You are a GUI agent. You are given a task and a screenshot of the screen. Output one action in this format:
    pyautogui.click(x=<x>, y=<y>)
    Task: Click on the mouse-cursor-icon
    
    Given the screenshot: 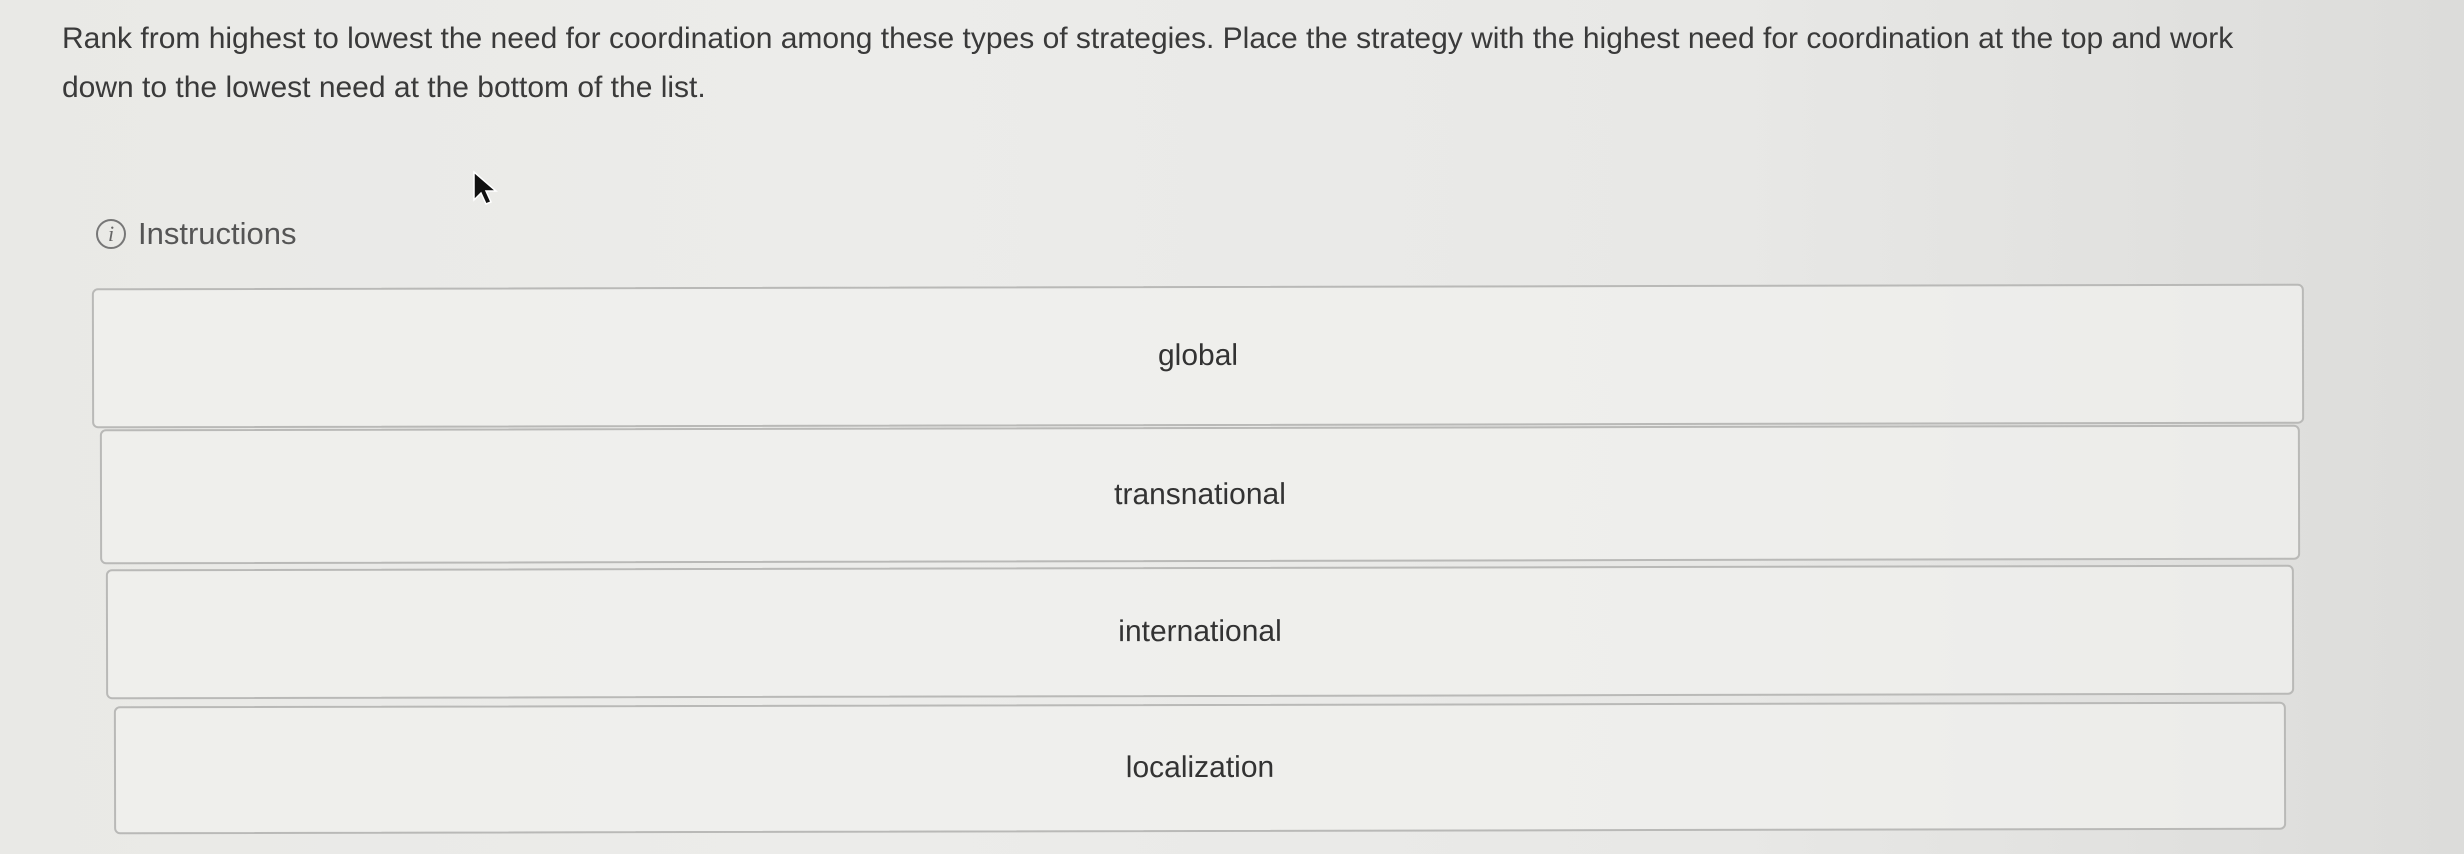 What is the action you would take?
    pyautogui.click(x=485, y=187)
    